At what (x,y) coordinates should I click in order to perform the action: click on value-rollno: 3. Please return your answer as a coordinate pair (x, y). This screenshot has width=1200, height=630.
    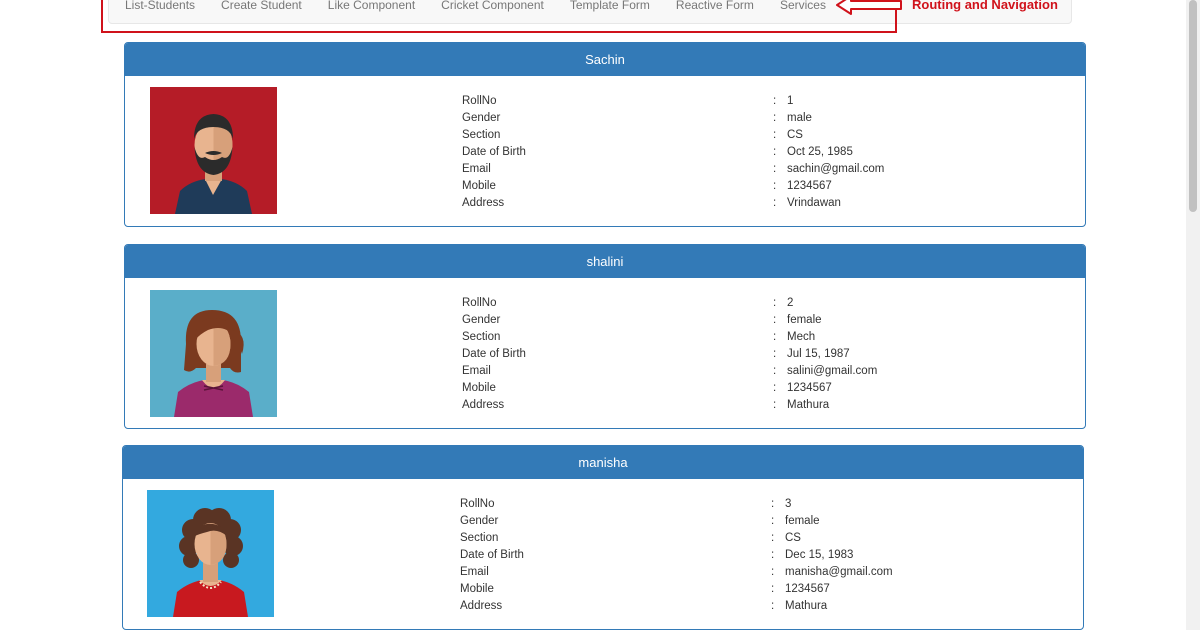
    Looking at the image, I should click on (788, 504).